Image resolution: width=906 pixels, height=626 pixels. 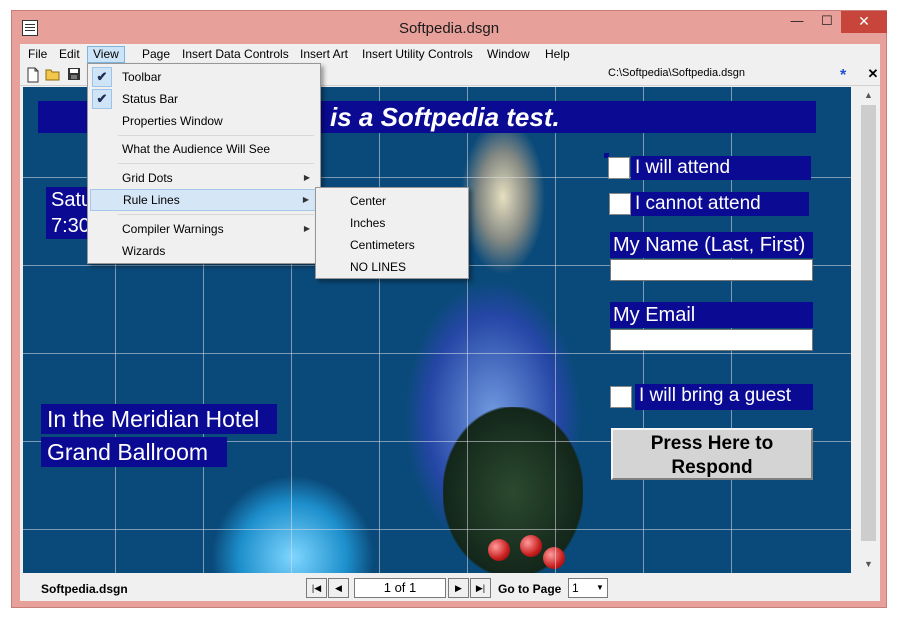 I want to click on menu-item-label: Status Bar, so click(x=150, y=99).